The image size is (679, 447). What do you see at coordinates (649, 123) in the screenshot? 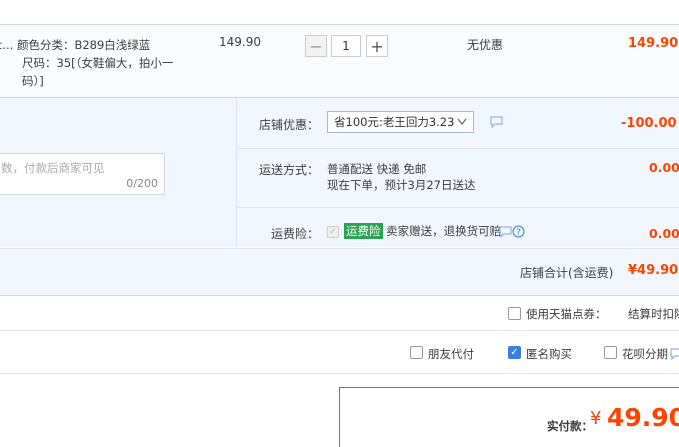
I see `shop-discount-amount: -100.00` at bounding box center [649, 123].